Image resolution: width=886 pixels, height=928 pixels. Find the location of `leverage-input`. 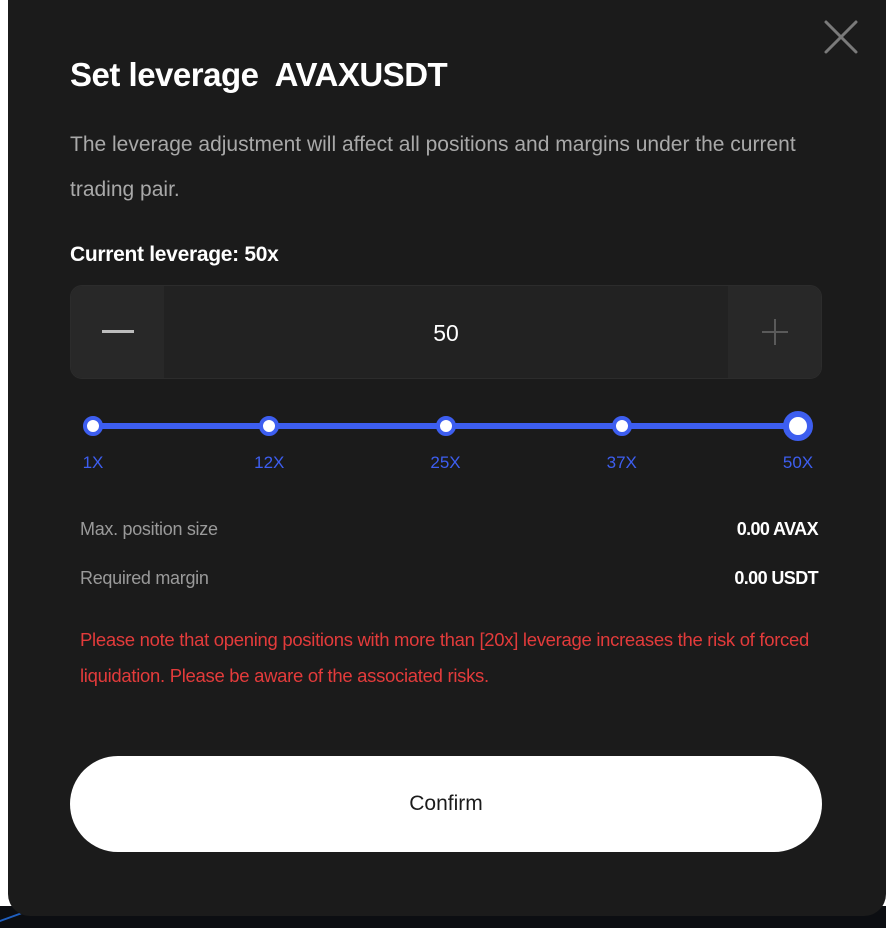

leverage-input is located at coordinates (446, 333).